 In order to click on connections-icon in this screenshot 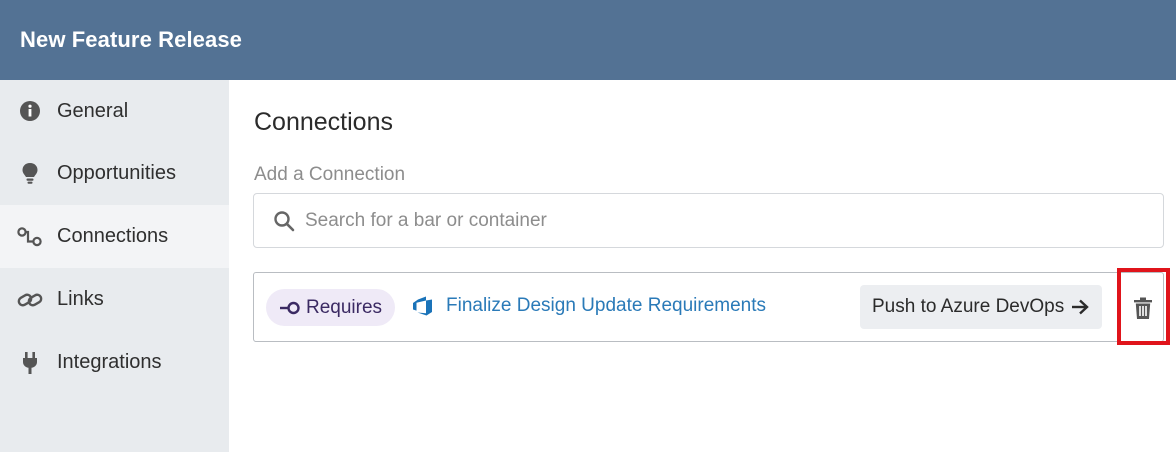, I will do `click(30, 237)`.